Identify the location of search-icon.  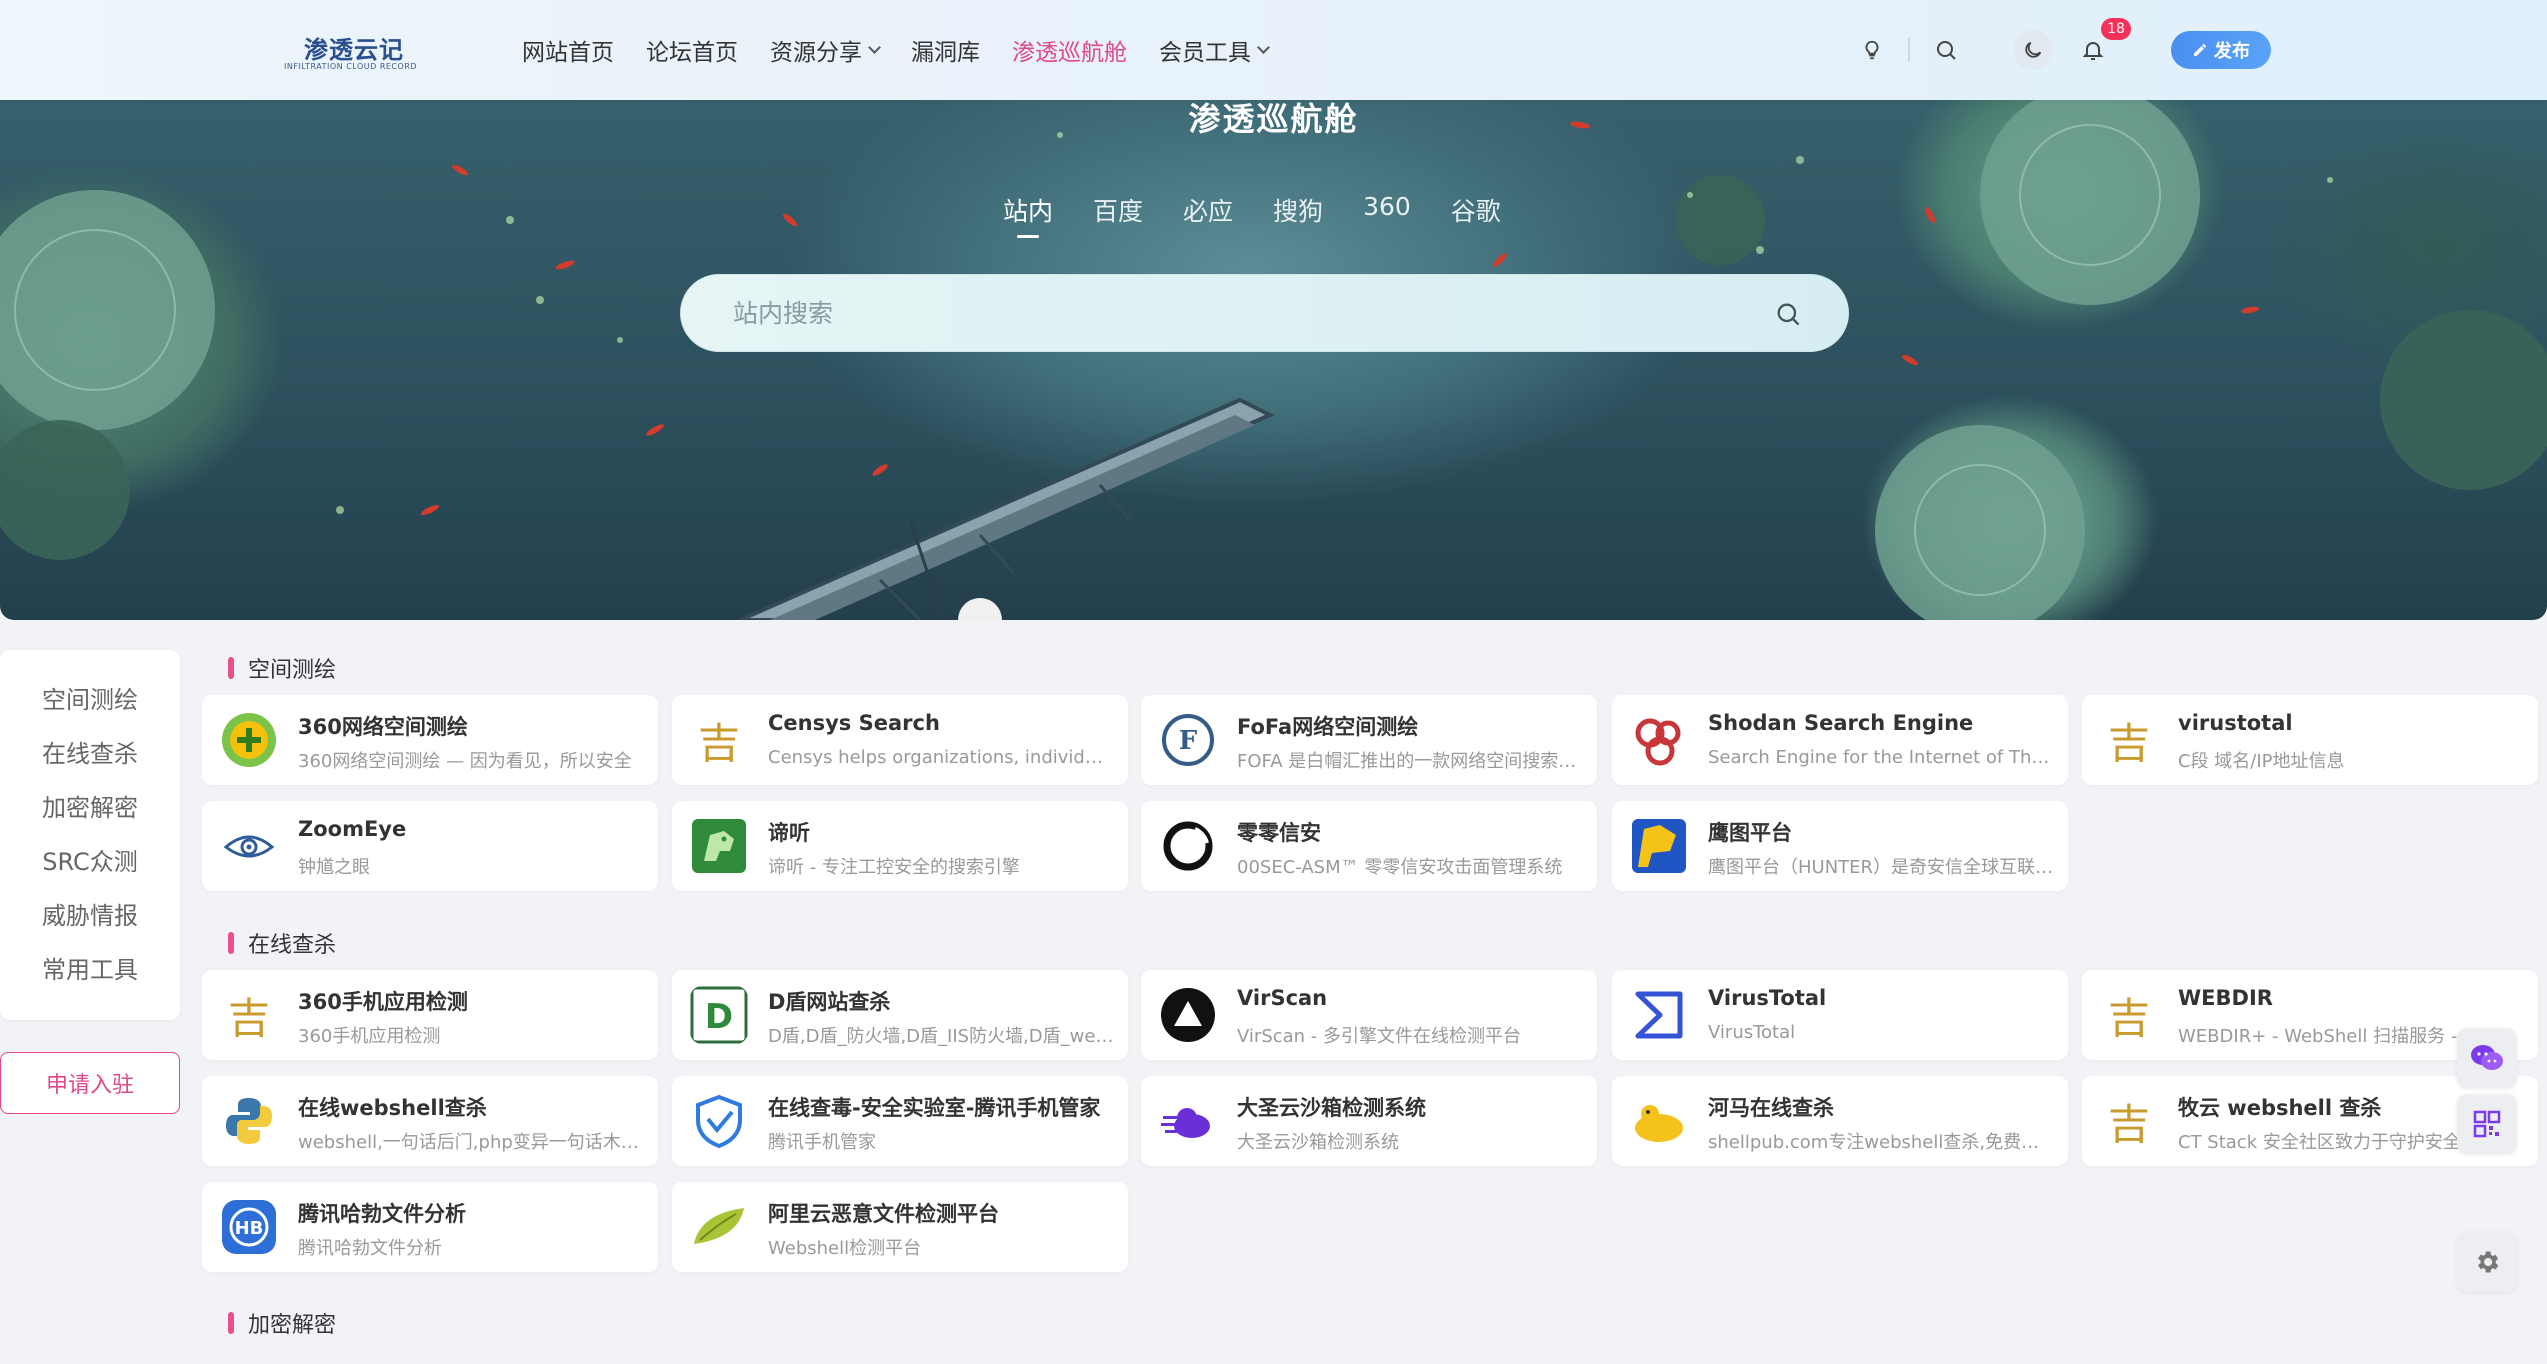
(1946, 50).